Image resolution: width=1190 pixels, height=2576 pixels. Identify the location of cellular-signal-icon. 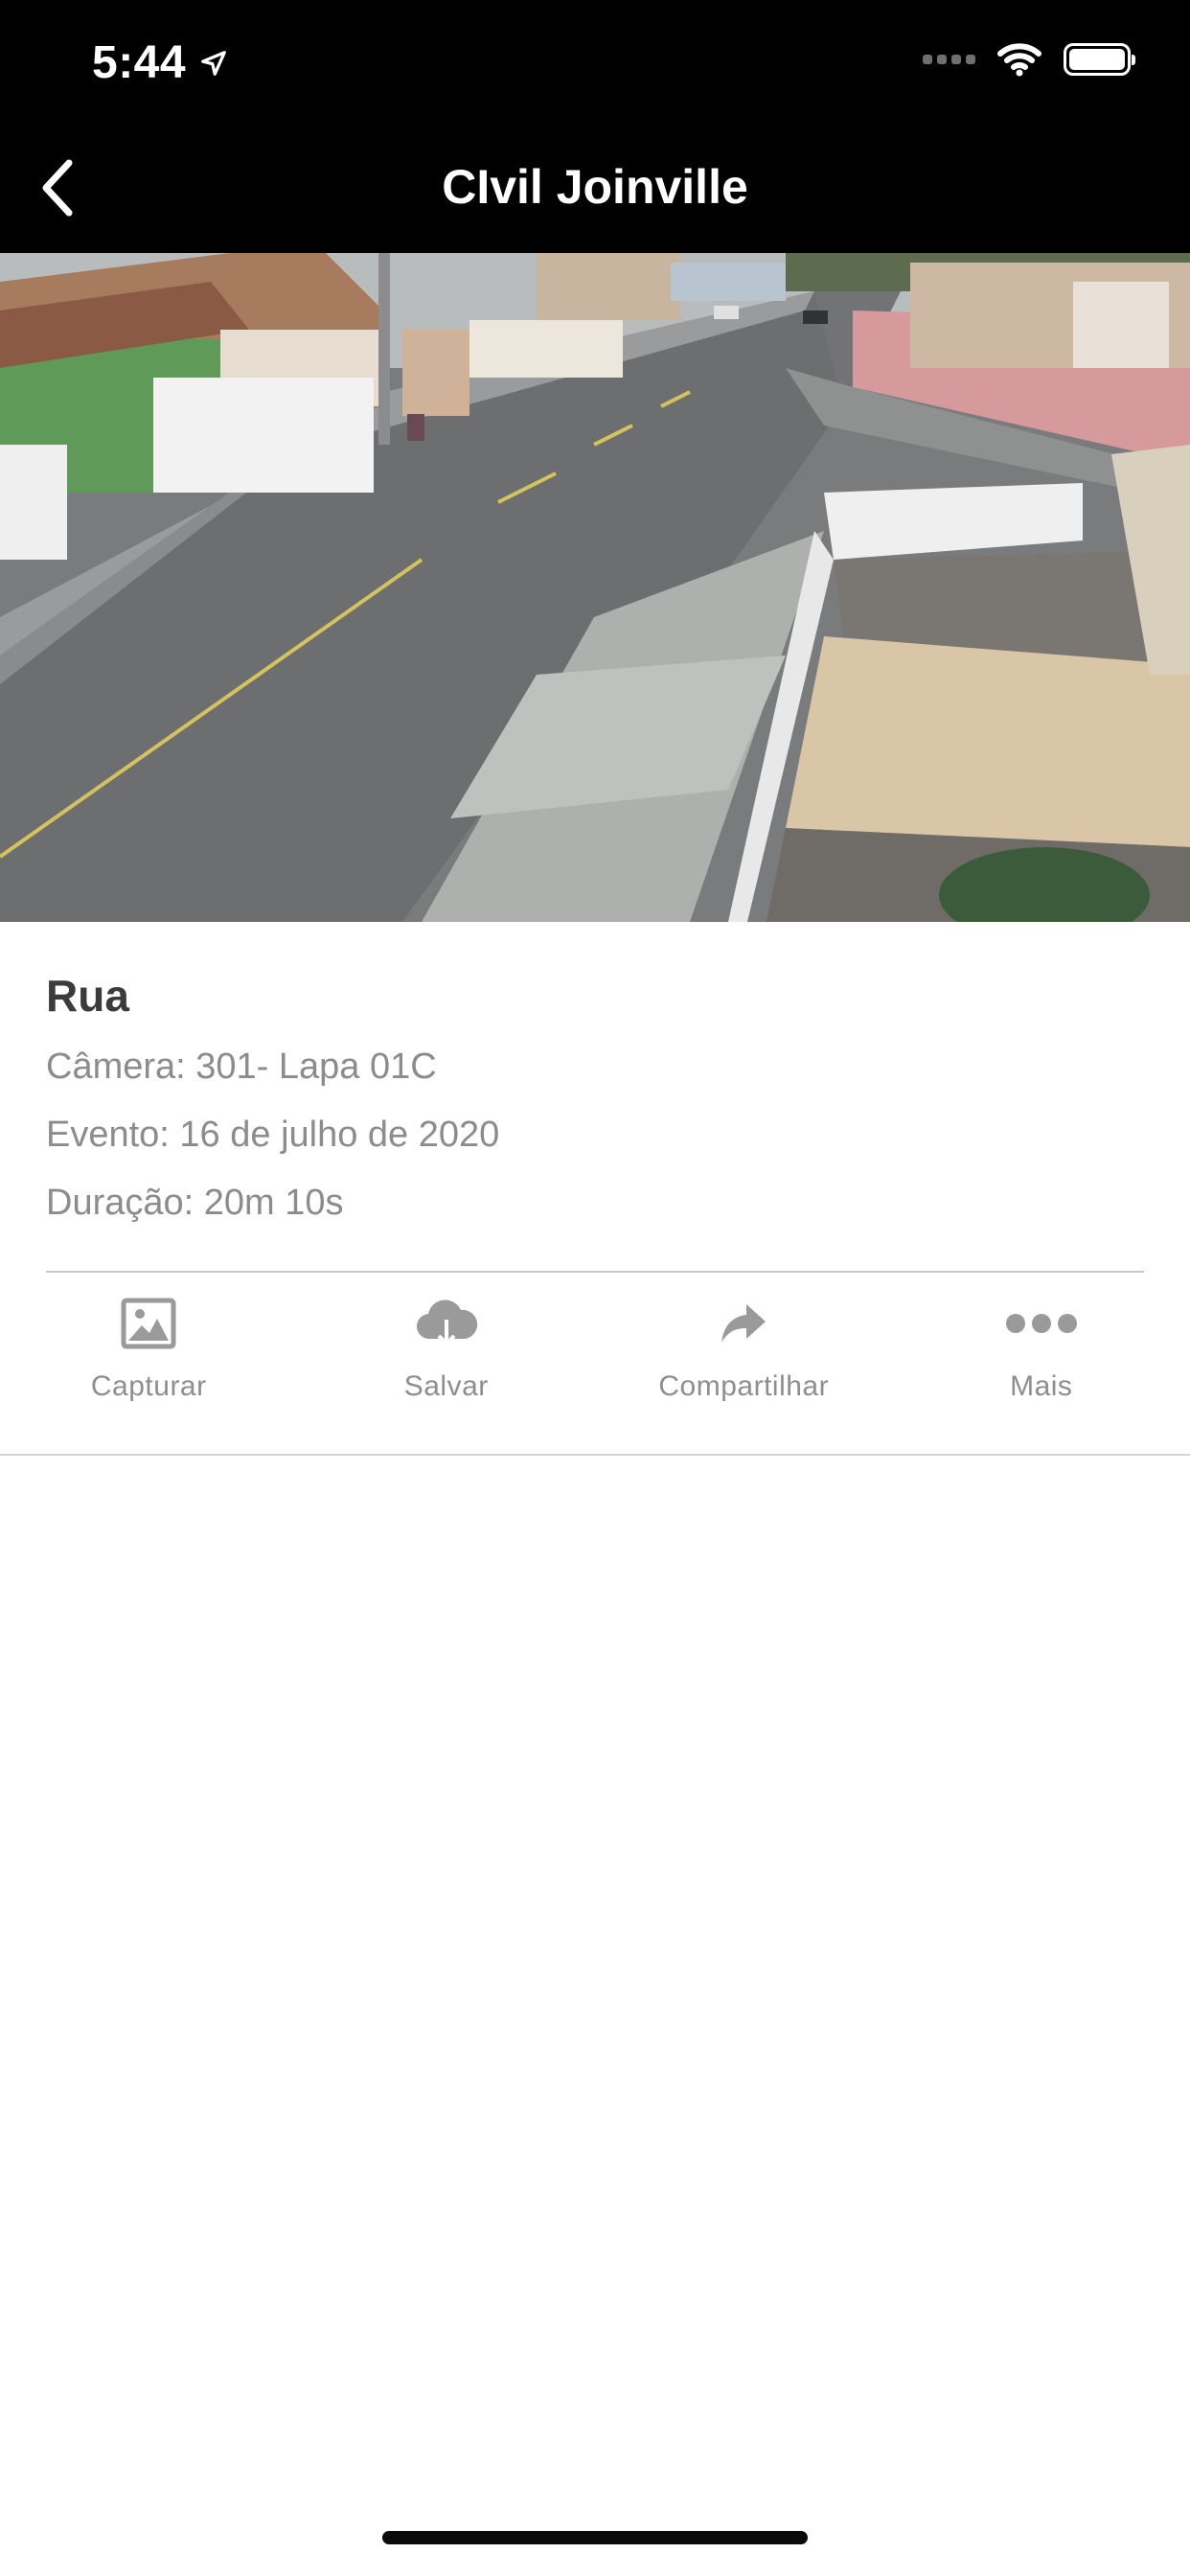
(949, 59).